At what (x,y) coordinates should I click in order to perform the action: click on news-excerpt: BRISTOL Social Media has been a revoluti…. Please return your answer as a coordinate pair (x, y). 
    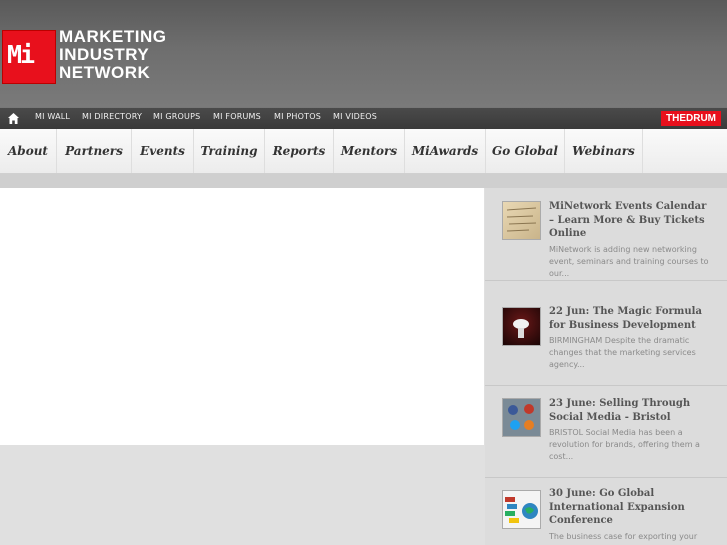
    Looking at the image, I should click on (624, 444).